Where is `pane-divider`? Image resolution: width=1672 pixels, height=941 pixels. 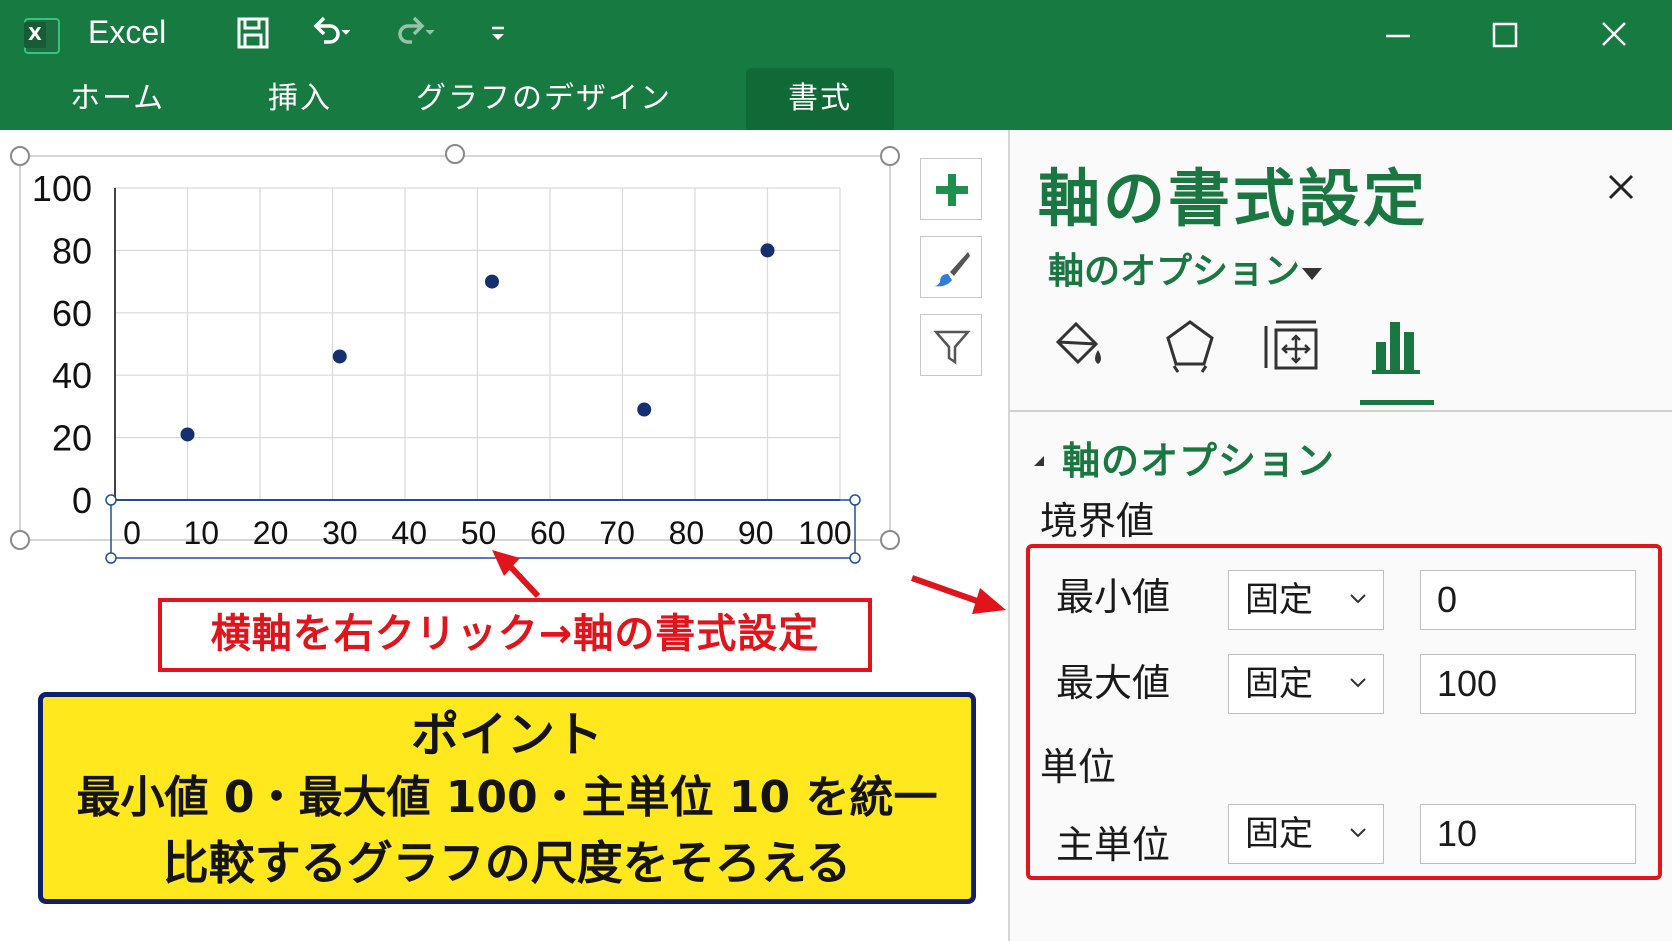
pane-divider is located at coordinates (1341, 411).